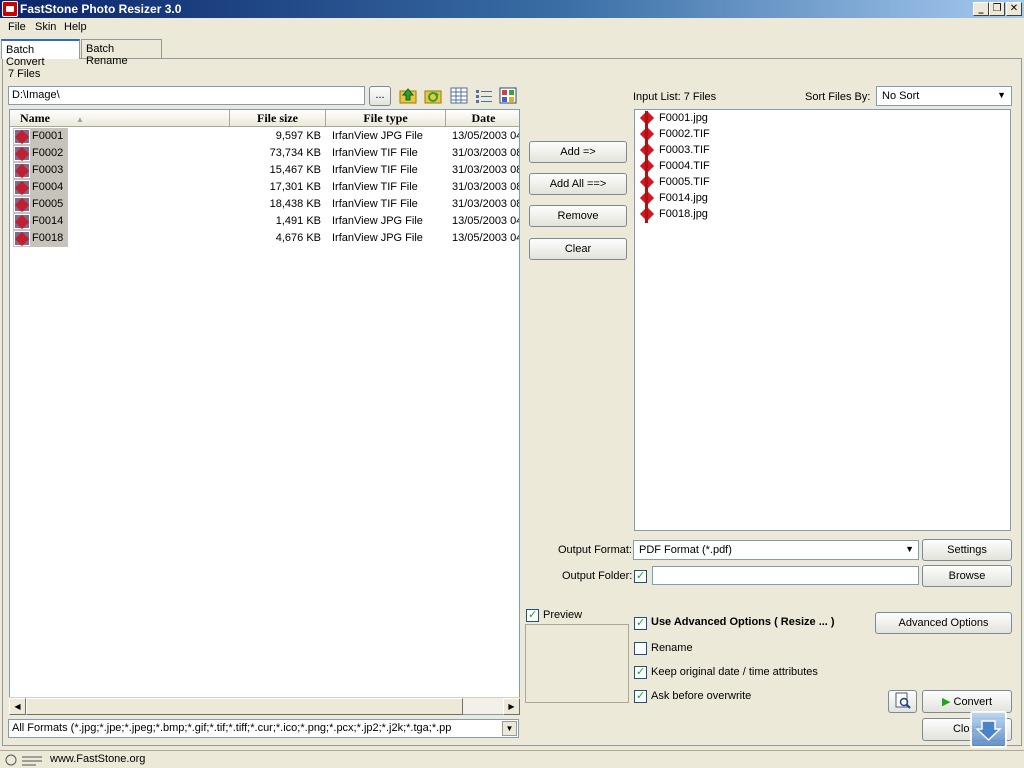  What do you see at coordinates (121, 53) in the screenshot?
I see `tab-batch-rename: Batch Rename` at bounding box center [121, 53].